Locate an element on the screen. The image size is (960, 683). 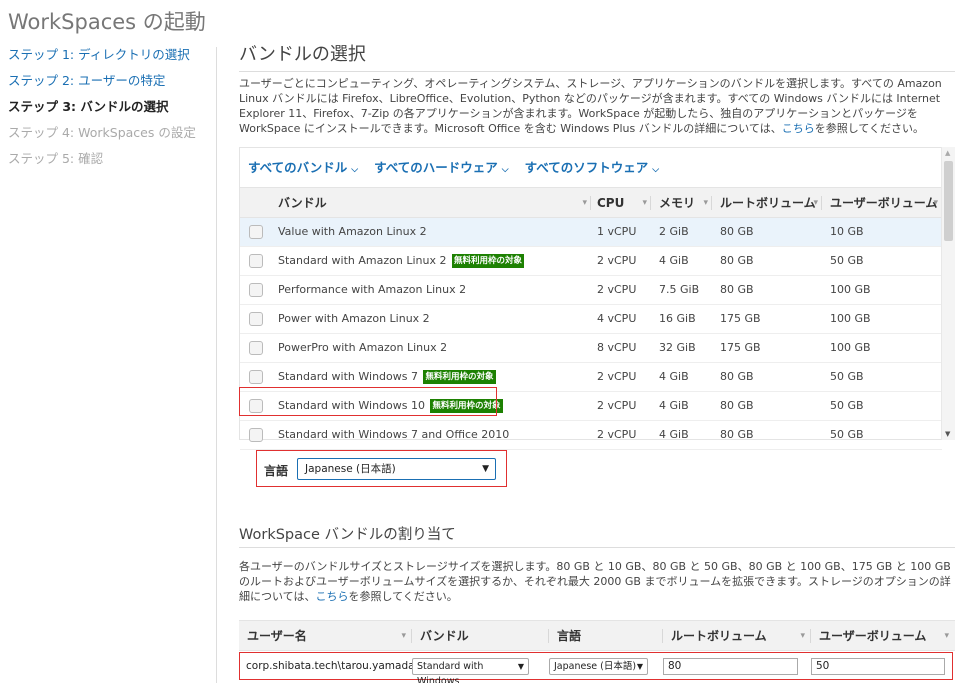
scrollbar-thumb is located at coordinates (948, 201).